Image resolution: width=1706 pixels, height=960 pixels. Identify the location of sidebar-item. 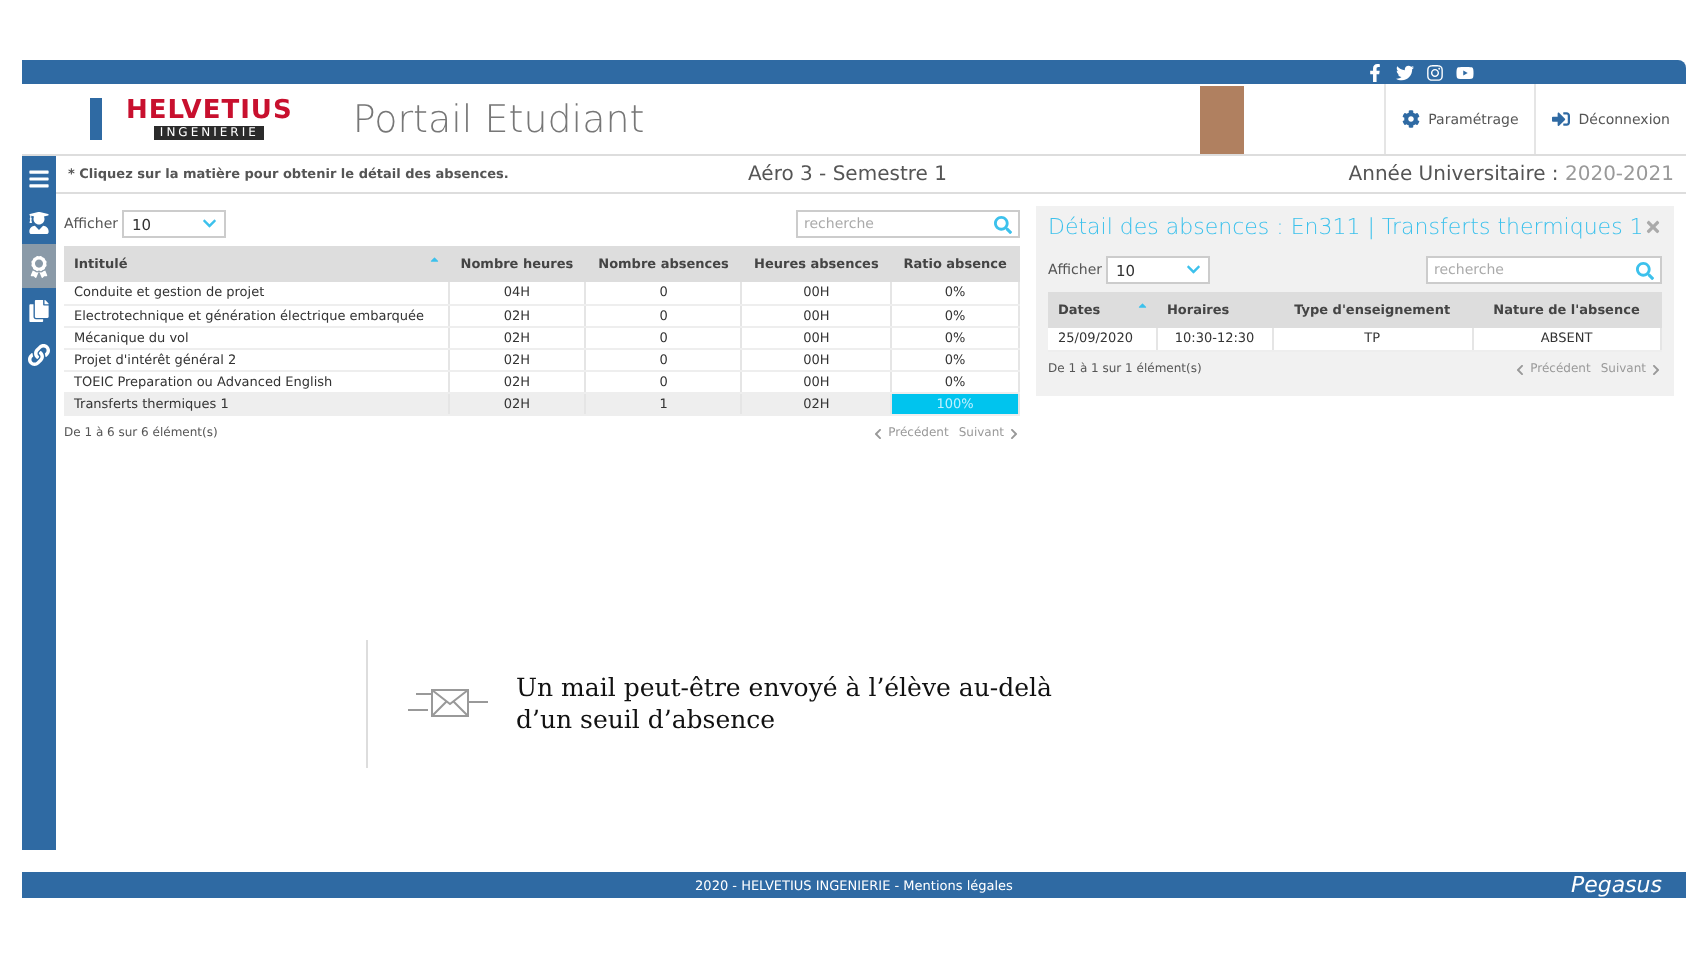
(39, 266).